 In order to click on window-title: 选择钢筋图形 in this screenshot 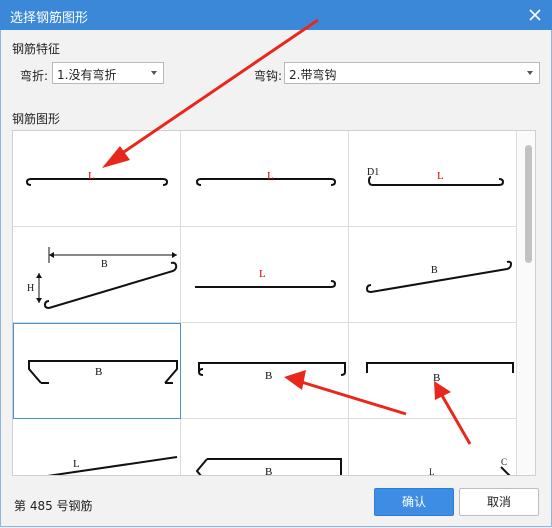, I will do `click(49, 18)`.